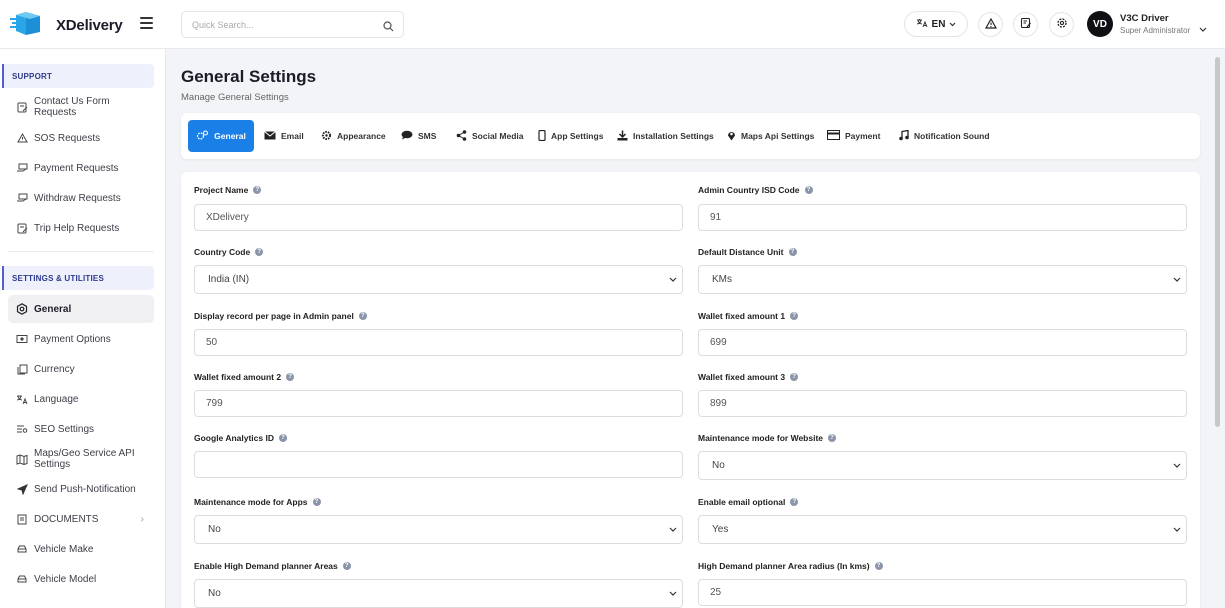 The width and height of the screenshot is (1225, 608). Describe the element at coordinates (76, 168) in the screenshot. I see `sidebar-item-label: Payment Requests` at that location.